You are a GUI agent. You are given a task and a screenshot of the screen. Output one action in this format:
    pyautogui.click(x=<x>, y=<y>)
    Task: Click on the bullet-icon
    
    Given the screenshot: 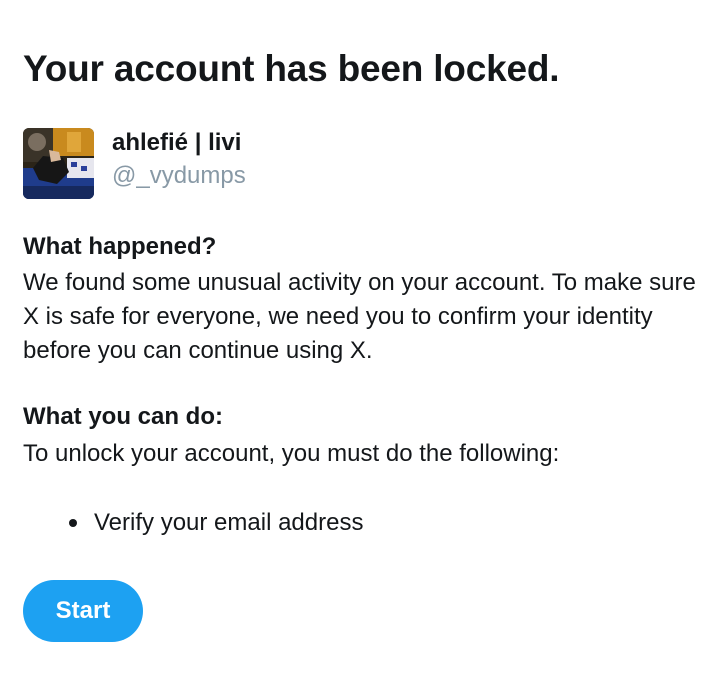 What is the action you would take?
    pyautogui.click(x=73, y=523)
    